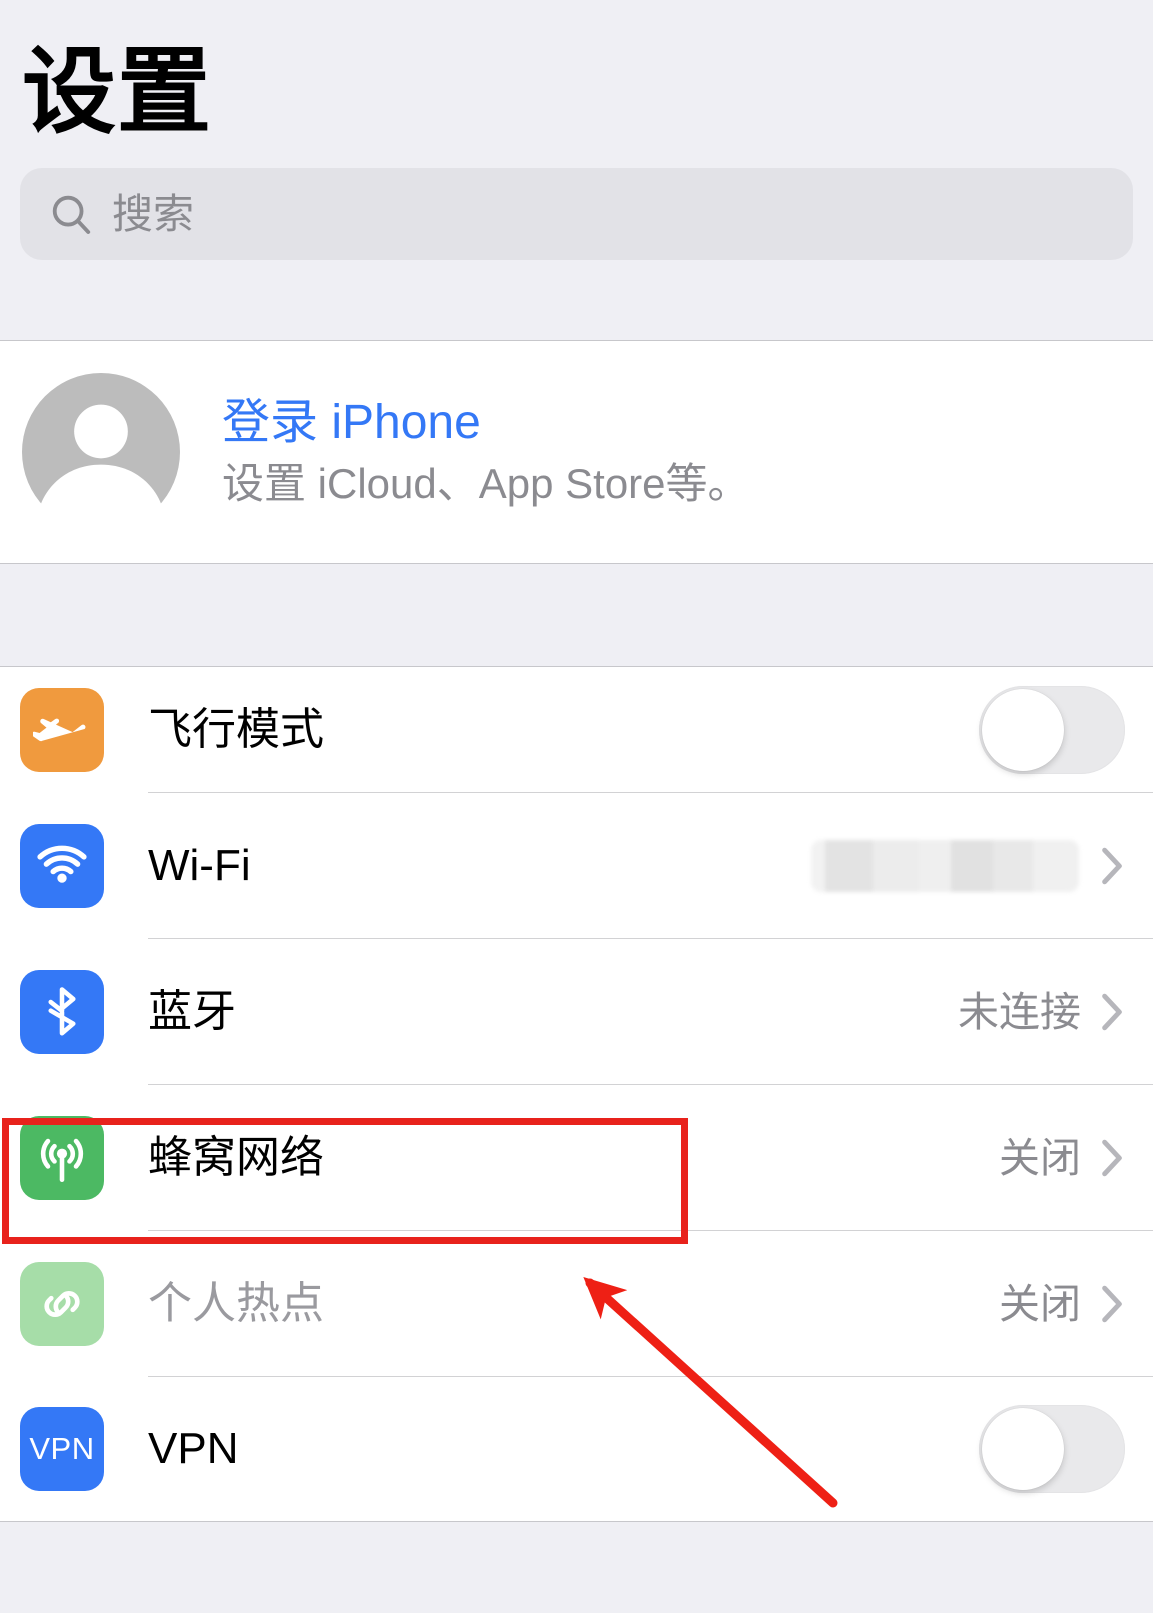 This screenshot has height=1613, width=1153. What do you see at coordinates (193, 1448) in the screenshot?
I see `settings-row-label: VPN` at bounding box center [193, 1448].